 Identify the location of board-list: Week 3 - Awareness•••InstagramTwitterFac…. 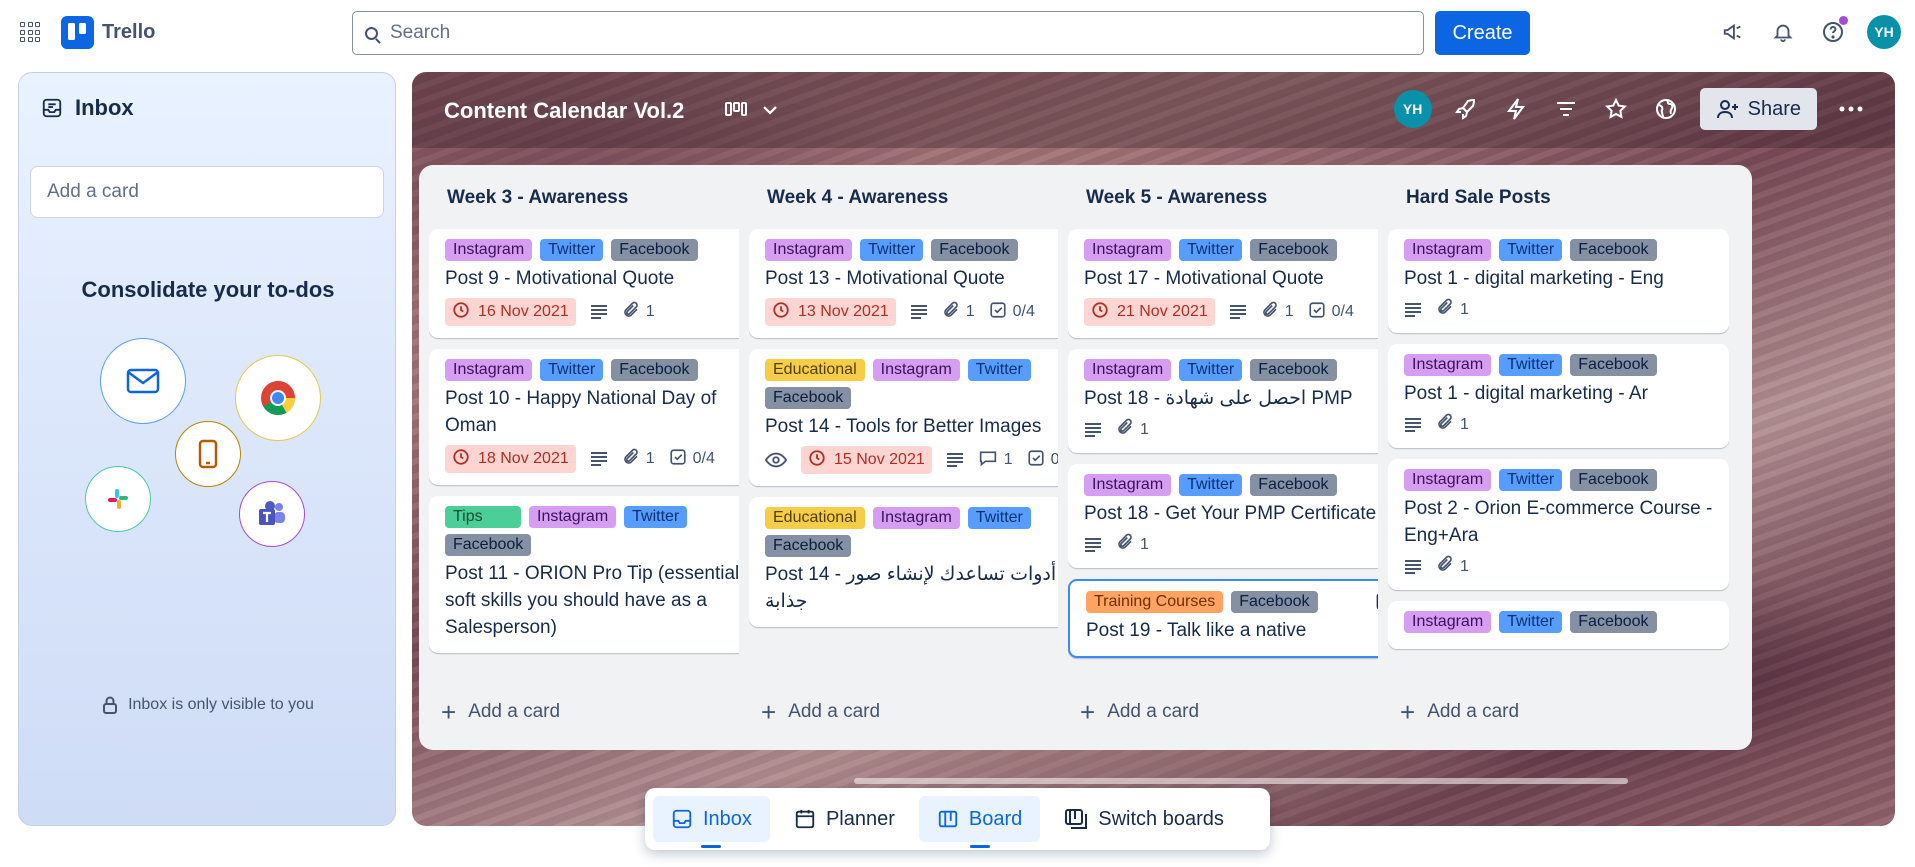
(606, 457).